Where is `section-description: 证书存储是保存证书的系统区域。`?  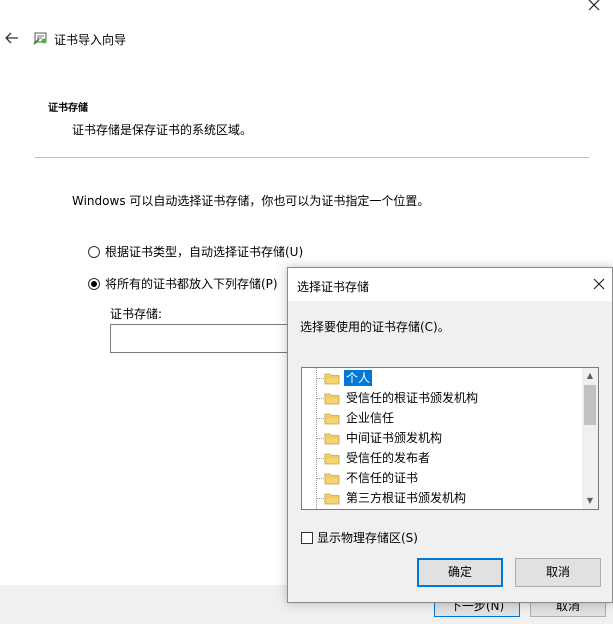
section-description: 证书存储是保存证书的系统区域。 is located at coordinates (162, 130).